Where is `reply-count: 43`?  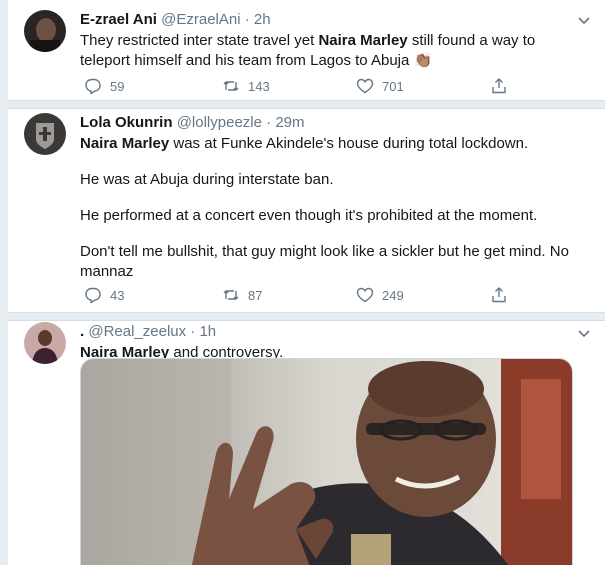 reply-count: 43 is located at coordinates (117, 295).